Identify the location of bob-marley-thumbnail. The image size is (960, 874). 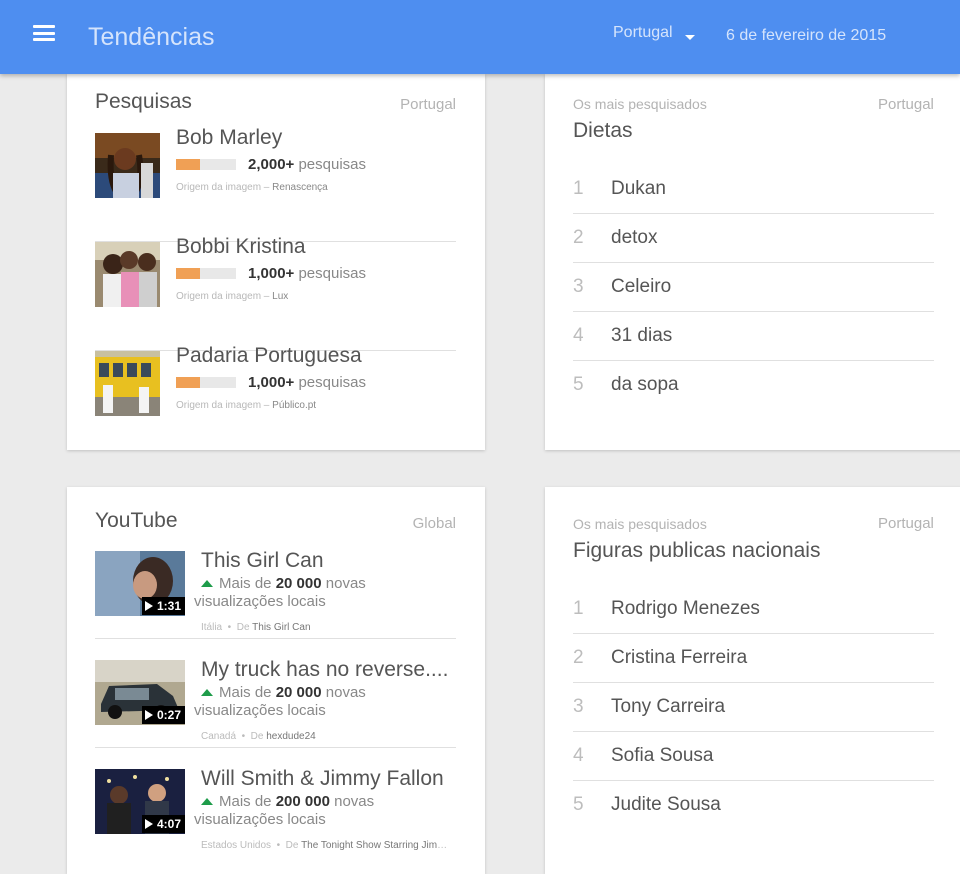
(127, 165).